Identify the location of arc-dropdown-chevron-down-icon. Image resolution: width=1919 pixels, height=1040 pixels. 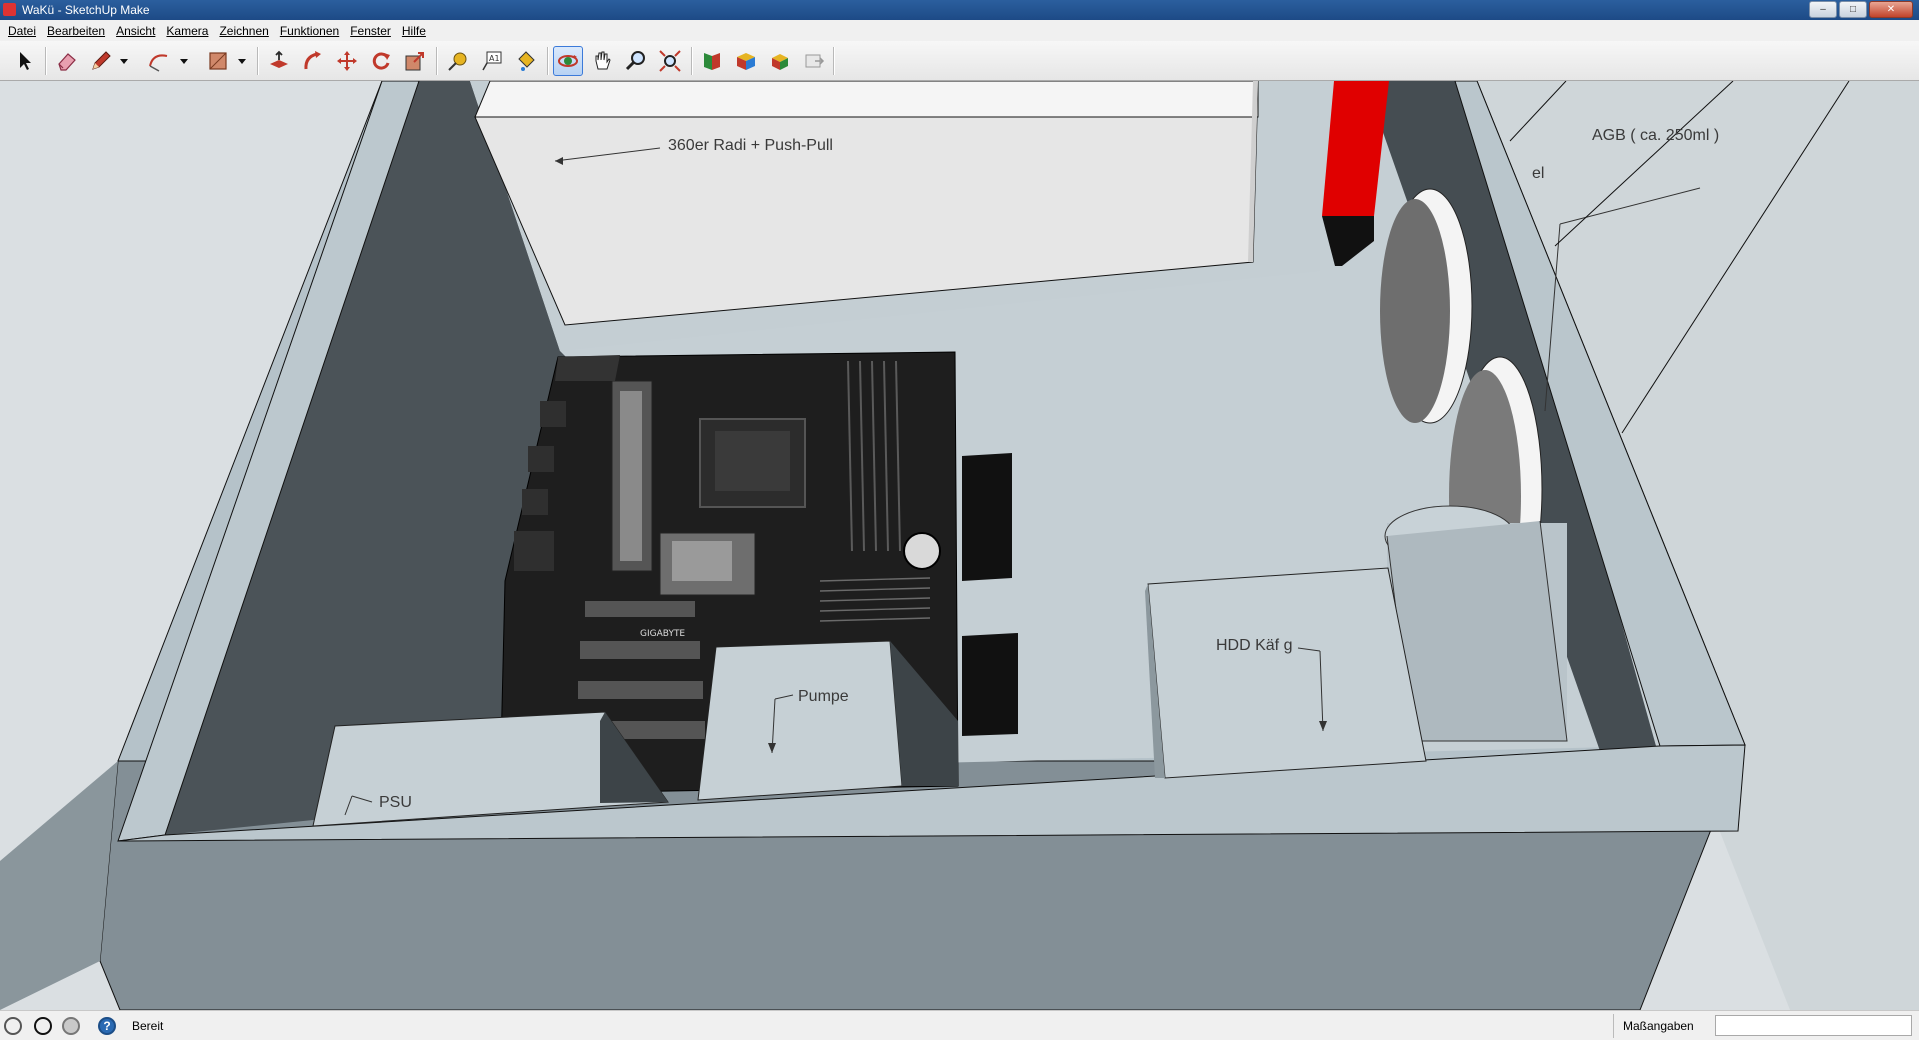
(184, 61).